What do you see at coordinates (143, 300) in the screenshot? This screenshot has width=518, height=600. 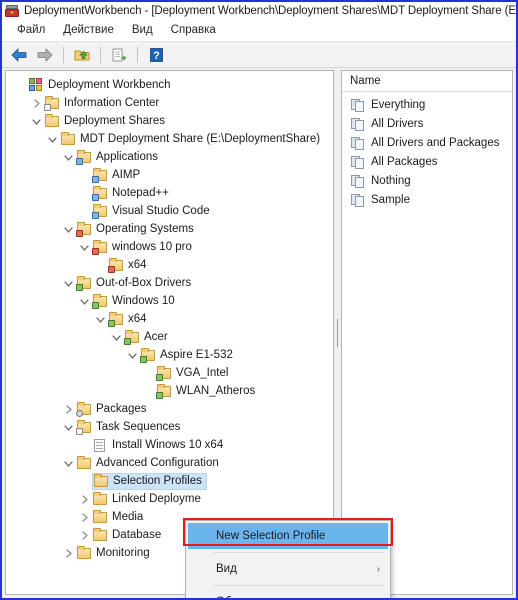 I see `tree-node-label: Windows 10` at bounding box center [143, 300].